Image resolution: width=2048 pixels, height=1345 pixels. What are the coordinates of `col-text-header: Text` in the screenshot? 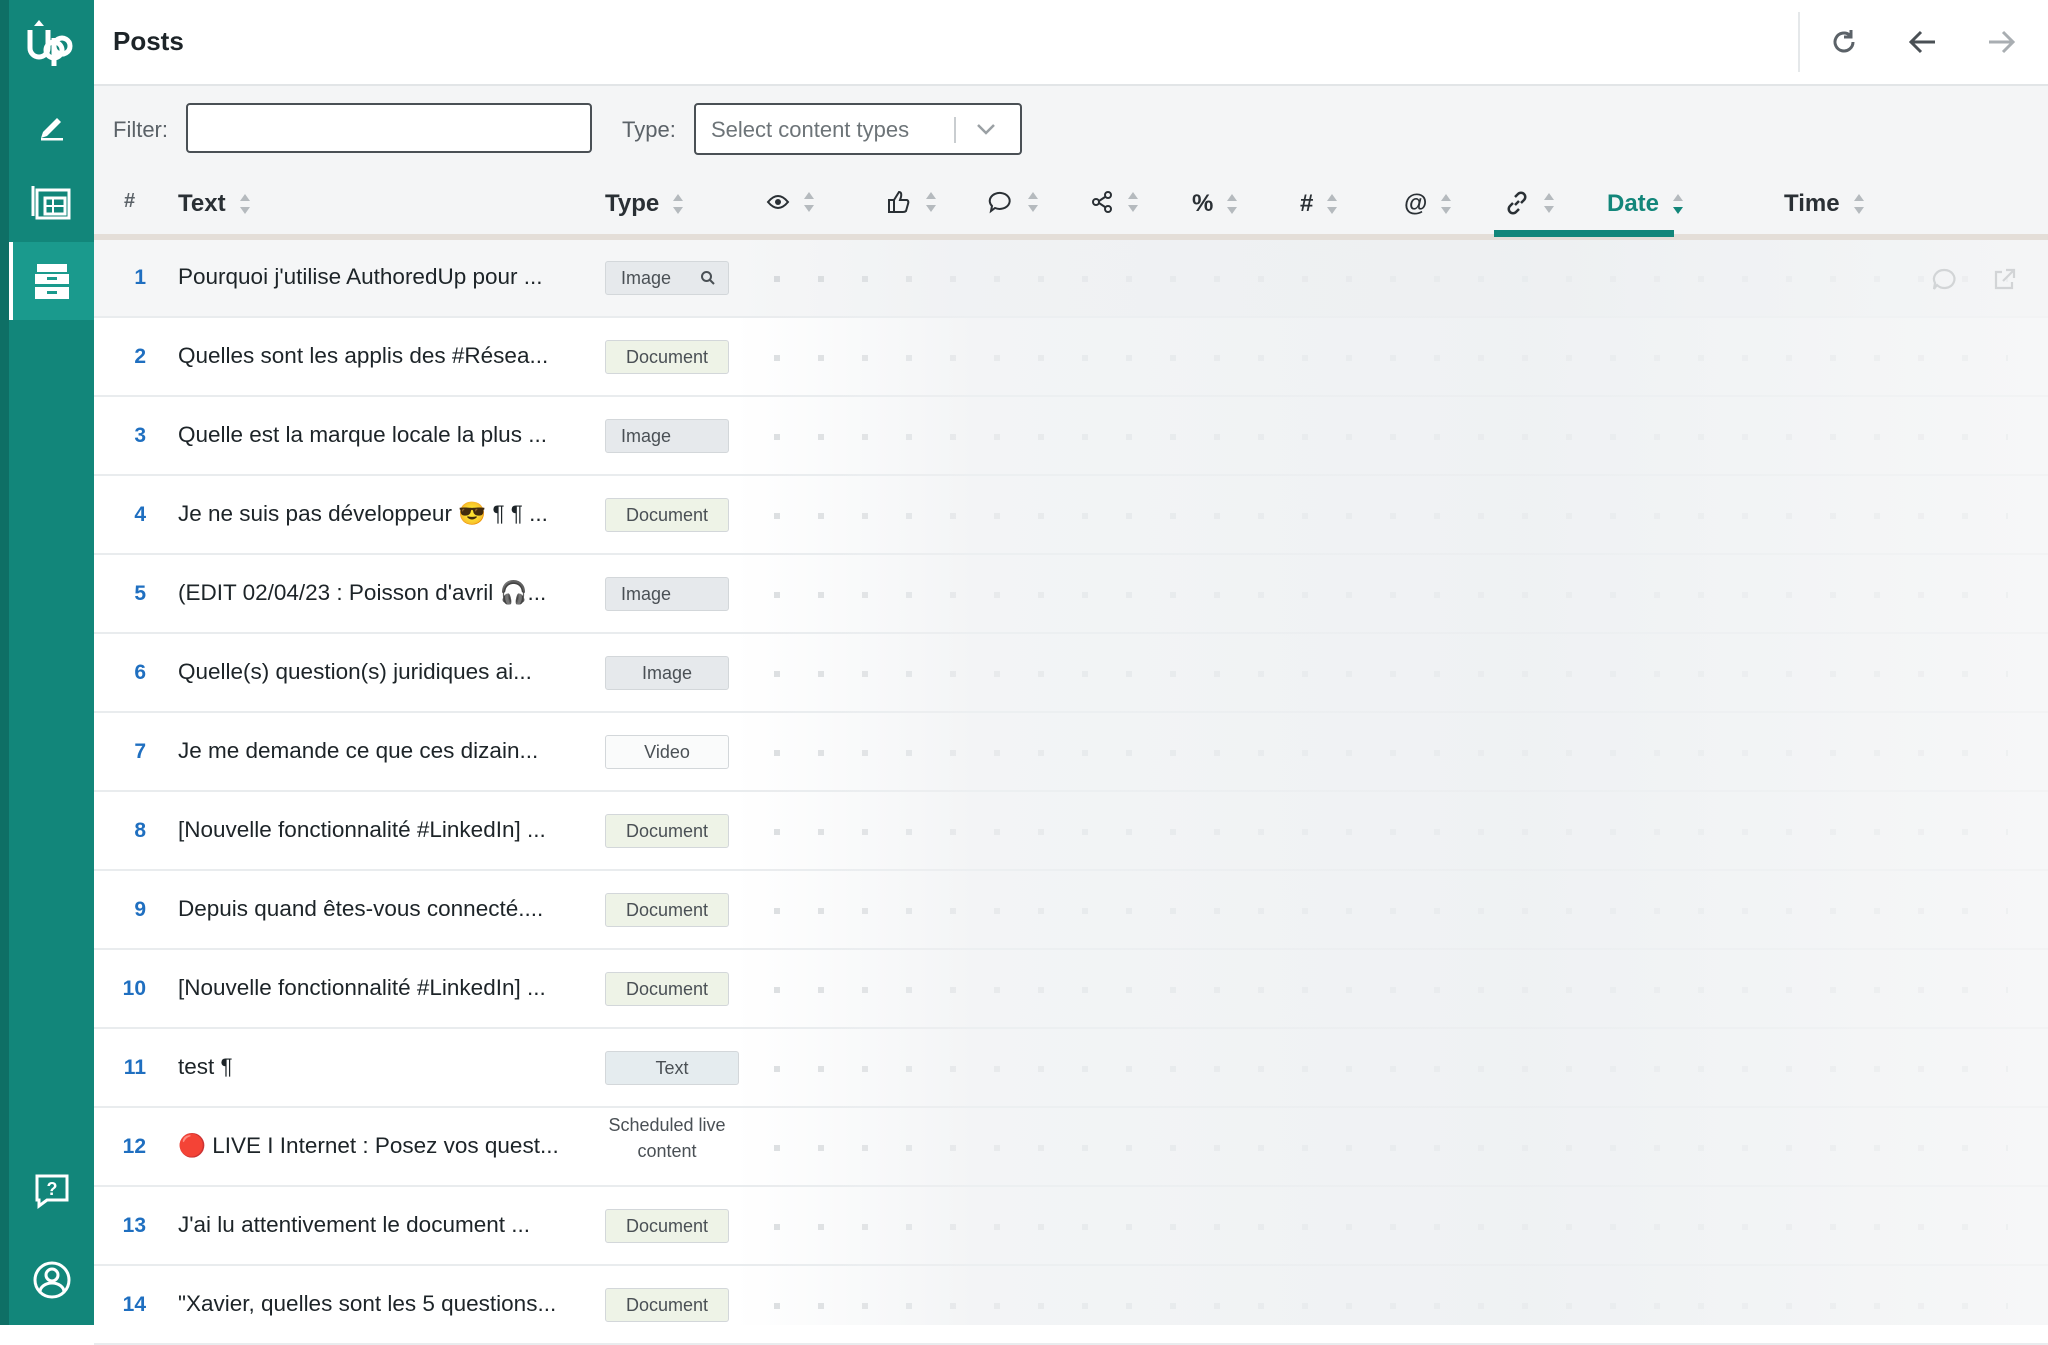 It's located at (215, 204).